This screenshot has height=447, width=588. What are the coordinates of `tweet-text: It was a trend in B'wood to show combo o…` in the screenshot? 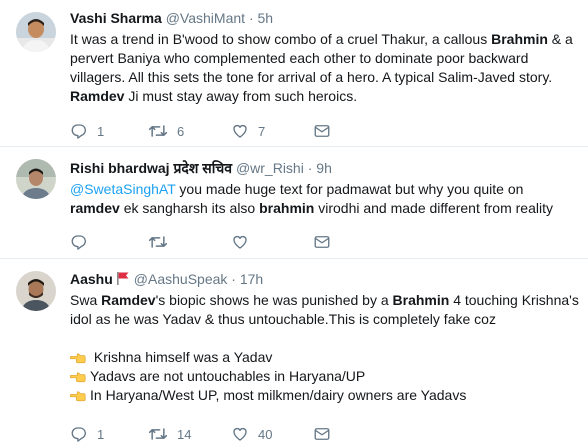 It's located at (325, 68).